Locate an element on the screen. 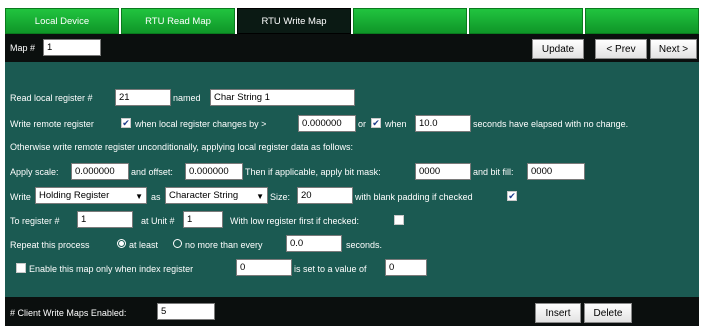 Image resolution: width=704 pixels, height=326 pixels. named-label: named is located at coordinates (187, 98).